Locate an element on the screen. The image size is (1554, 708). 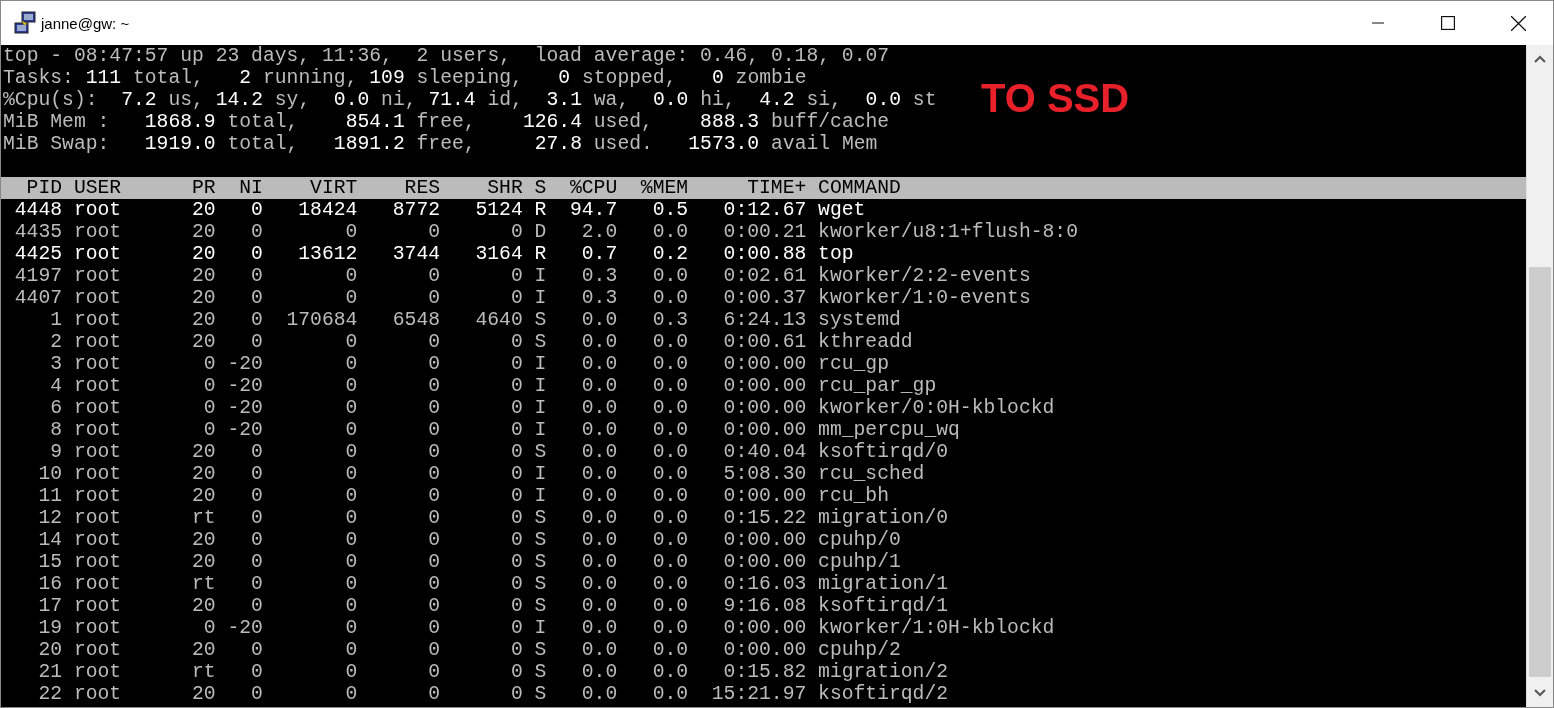
table-cell: rcu_bh is located at coordinates (853, 496).